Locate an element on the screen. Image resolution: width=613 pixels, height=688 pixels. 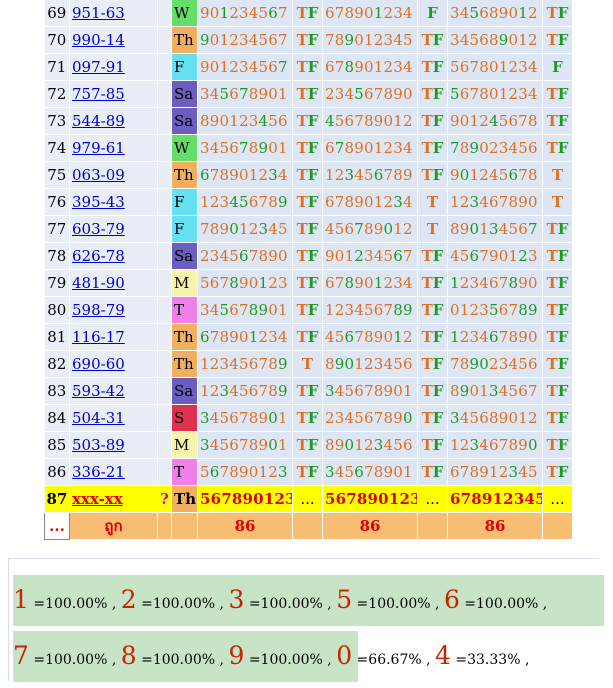
row-code: 990-14 is located at coordinates (98, 40).